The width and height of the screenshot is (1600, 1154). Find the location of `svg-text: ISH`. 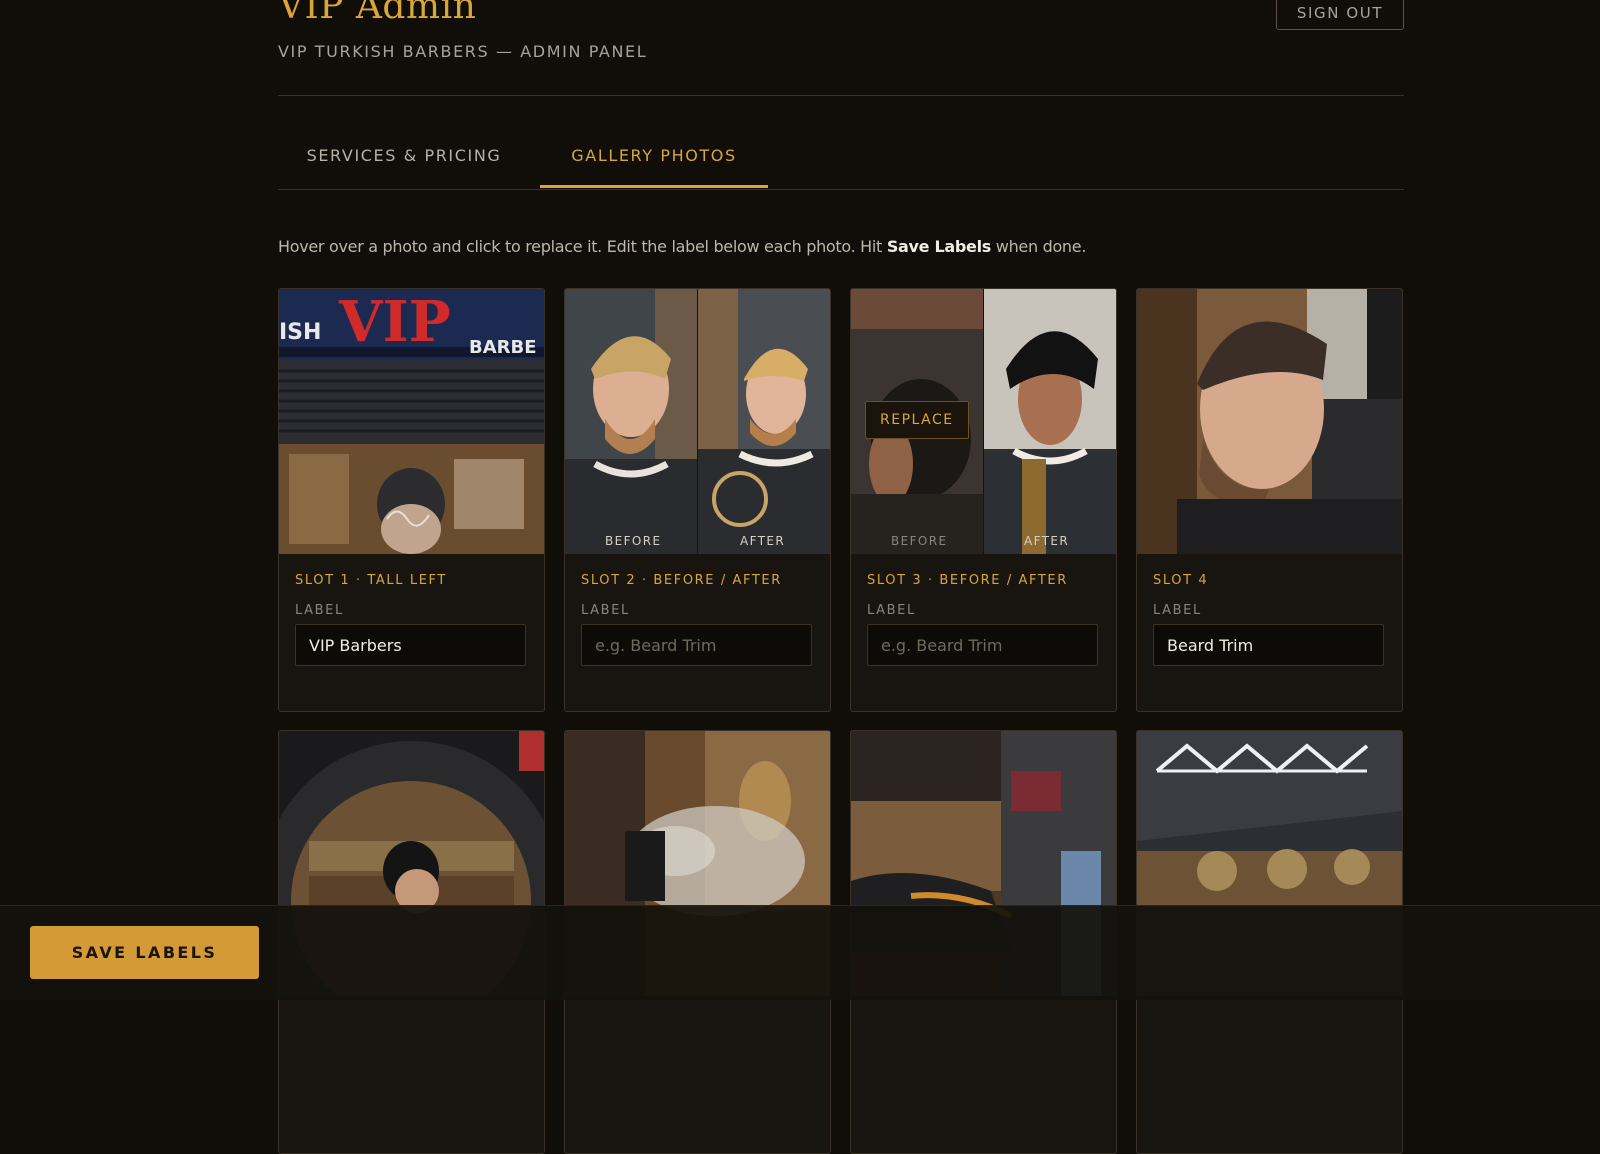

svg-text: ISH is located at coordinates (300, 332).